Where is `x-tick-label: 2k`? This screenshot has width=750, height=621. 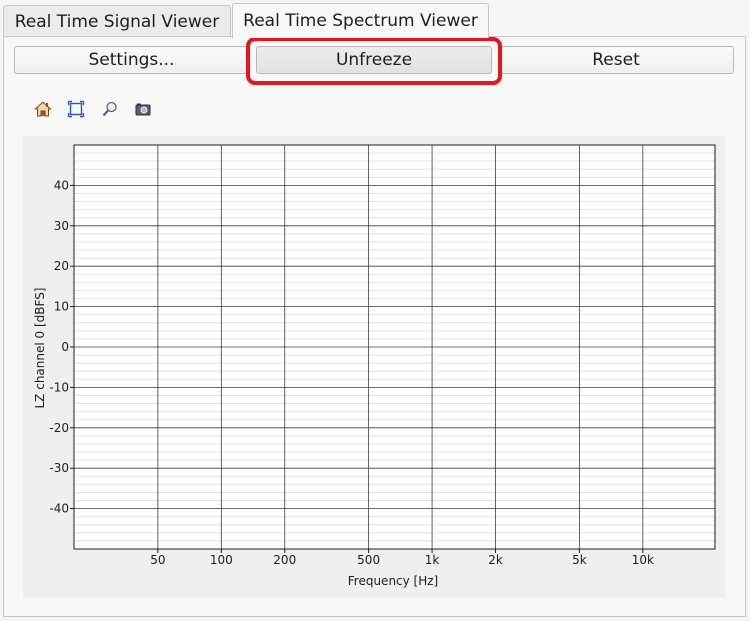
x-tick-label: 2k is located at coordinates (495, 560).